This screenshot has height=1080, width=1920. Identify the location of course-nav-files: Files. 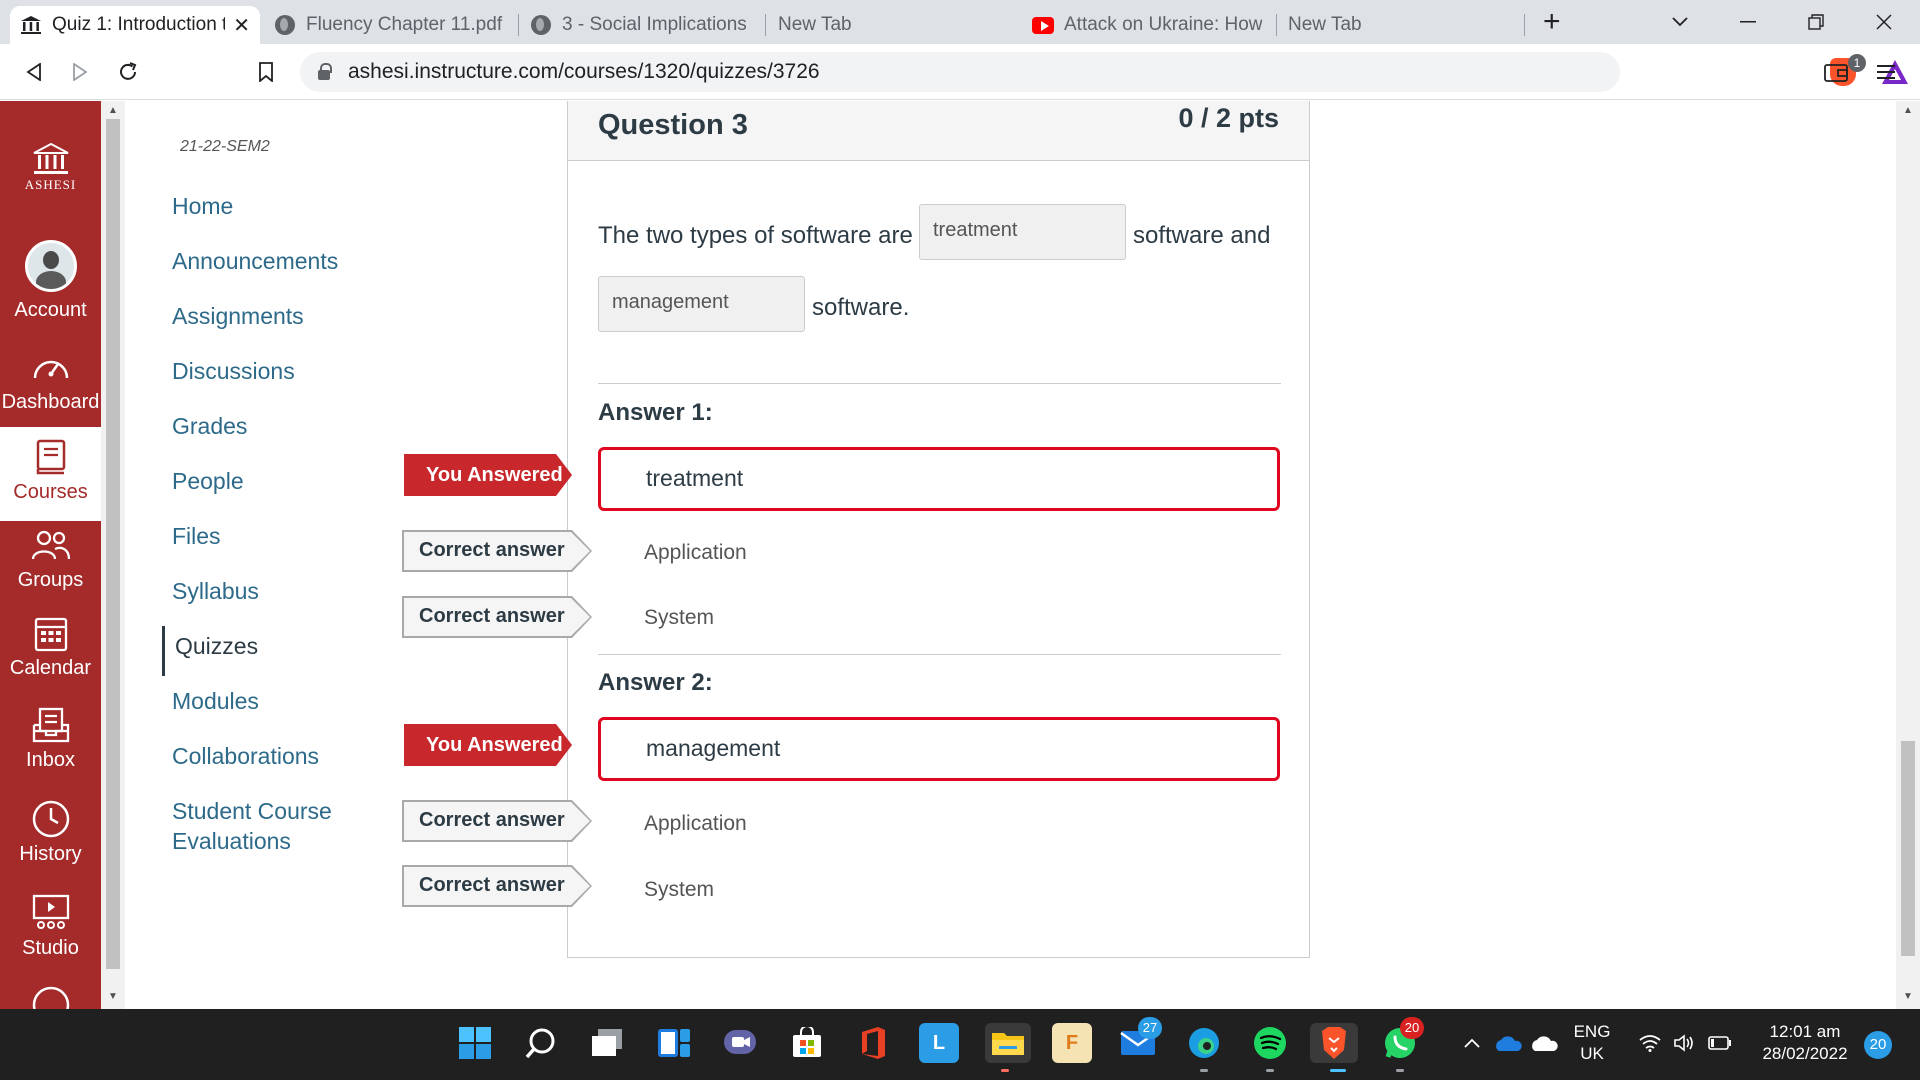
(282, 536).